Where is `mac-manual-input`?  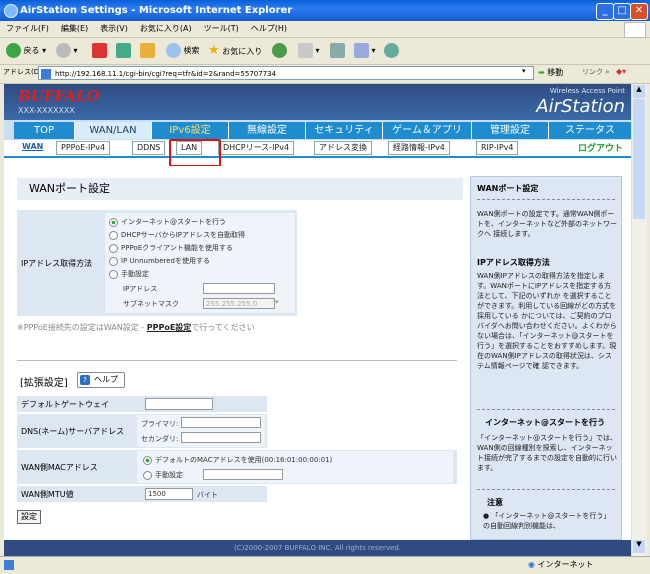
mac-manual-input is located at coordinates (243, 474).